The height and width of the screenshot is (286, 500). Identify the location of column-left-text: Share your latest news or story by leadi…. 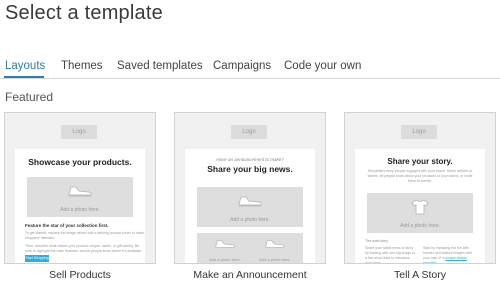
(390, 255).